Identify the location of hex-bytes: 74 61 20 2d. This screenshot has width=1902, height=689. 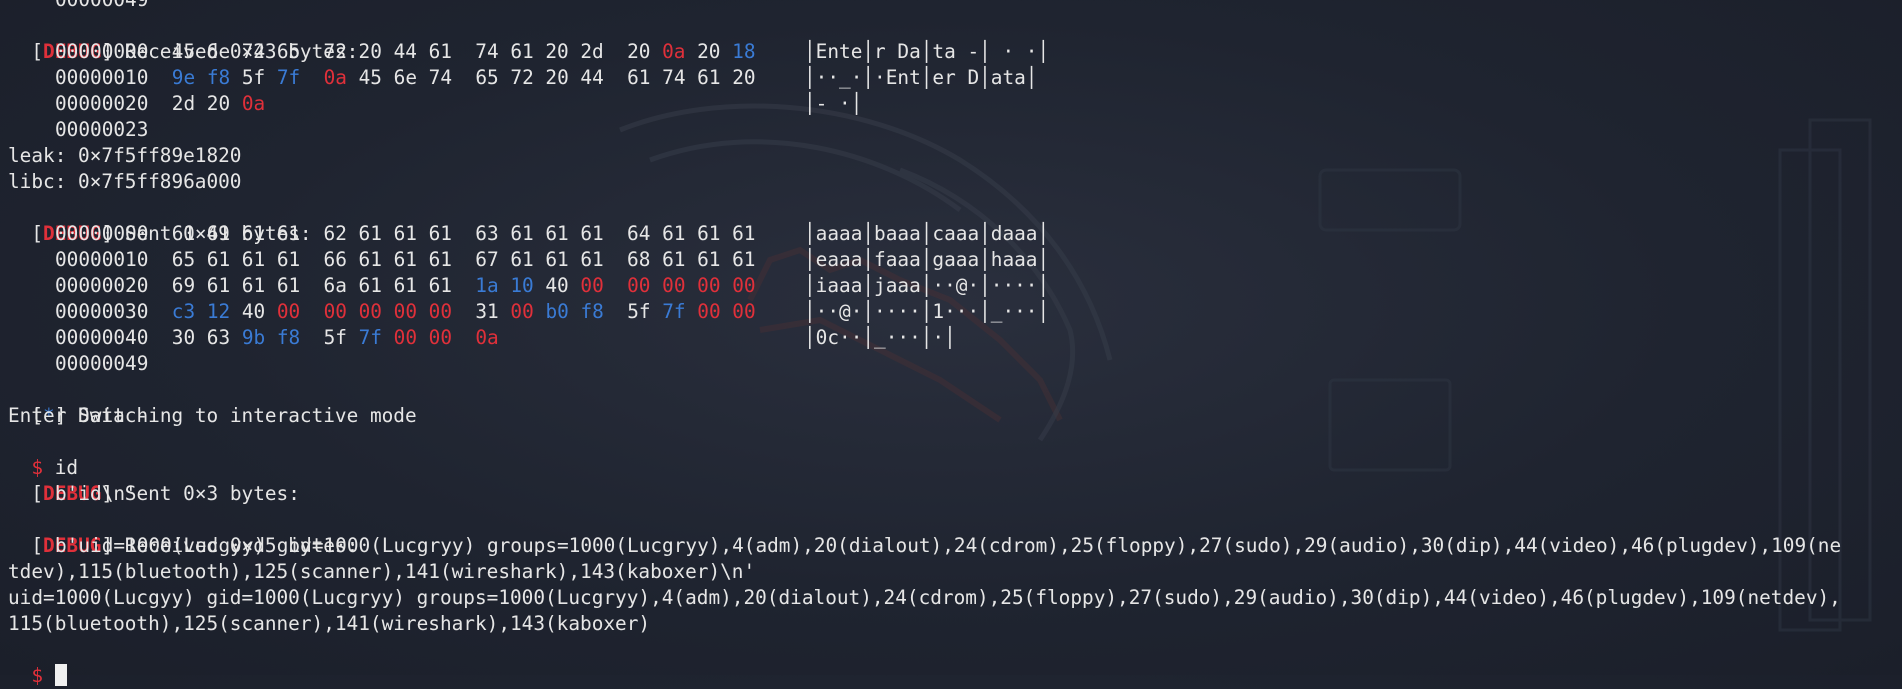
(551, 51).